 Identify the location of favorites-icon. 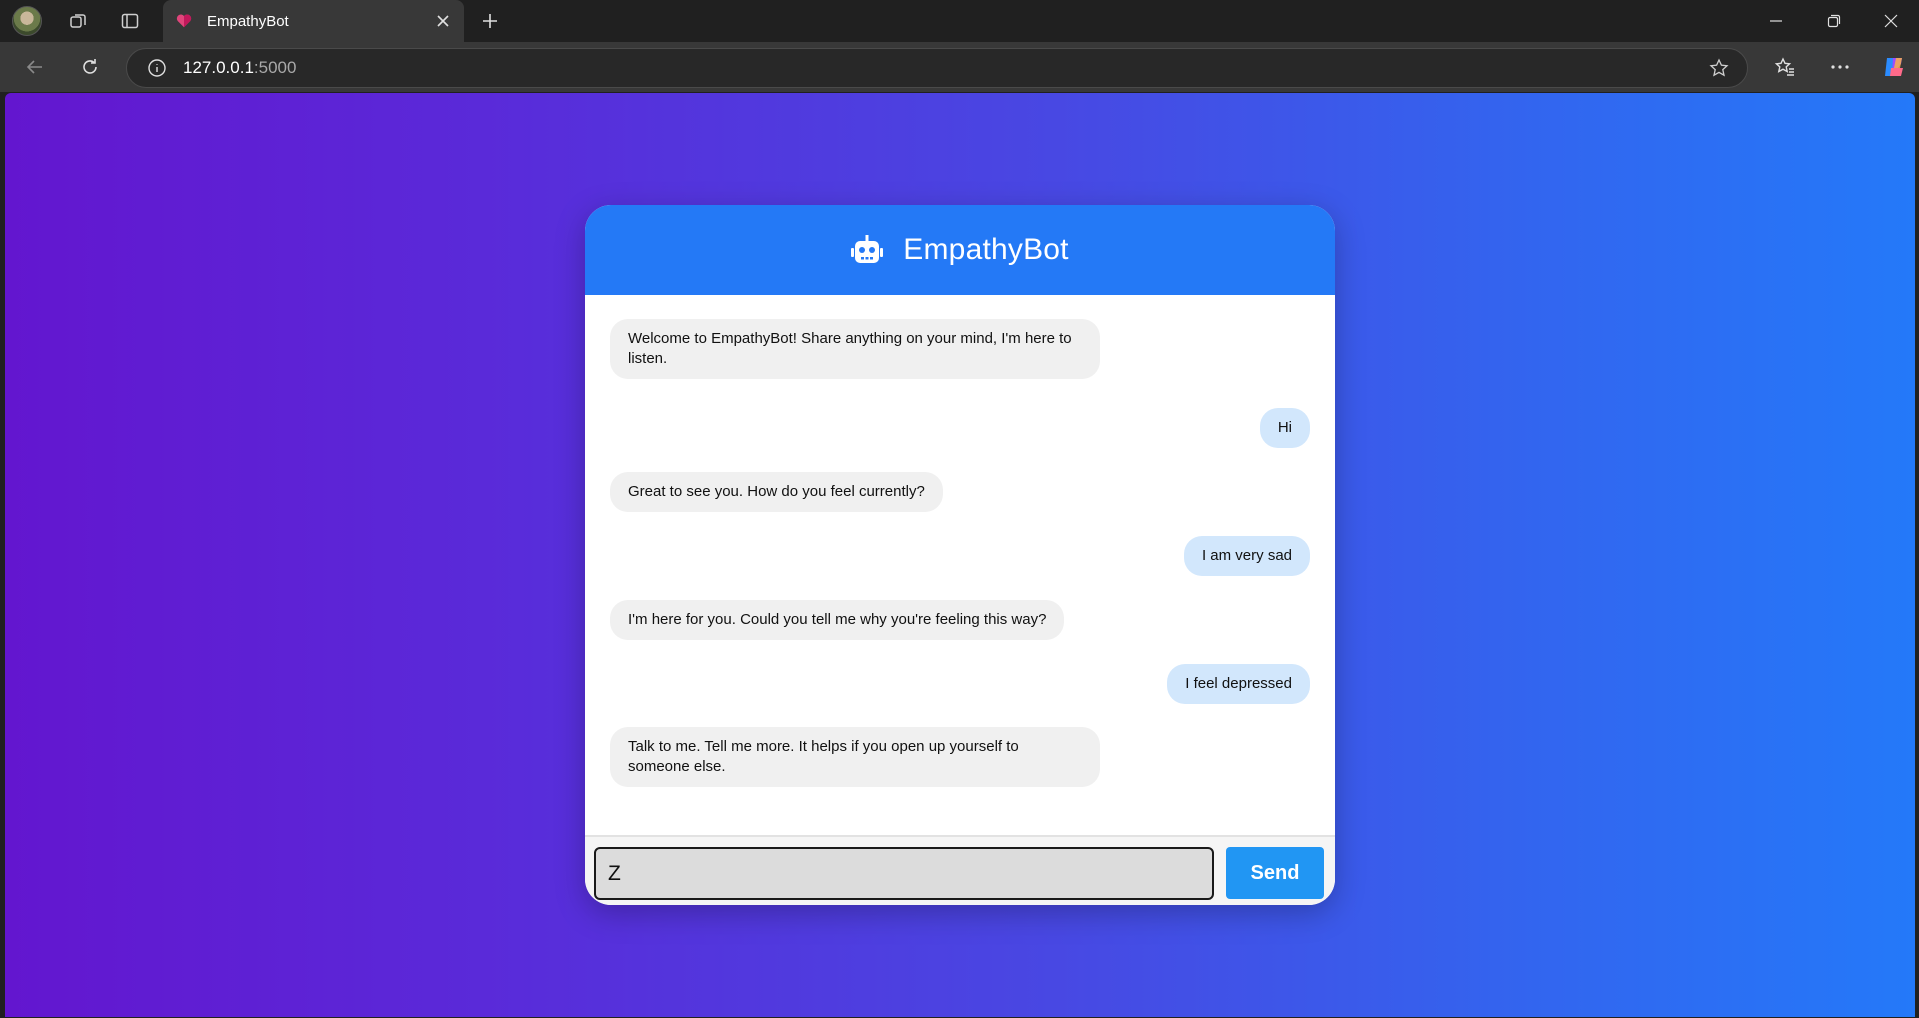
(1785, 67).